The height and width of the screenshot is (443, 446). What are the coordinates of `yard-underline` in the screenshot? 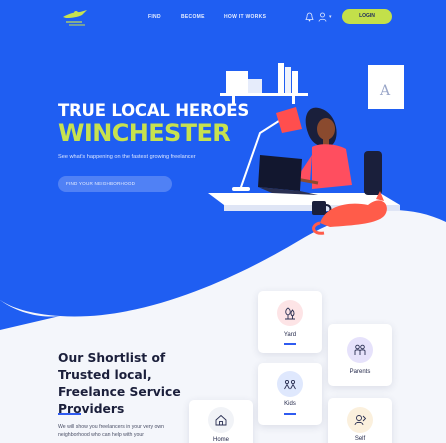 It's located at (290, 344).